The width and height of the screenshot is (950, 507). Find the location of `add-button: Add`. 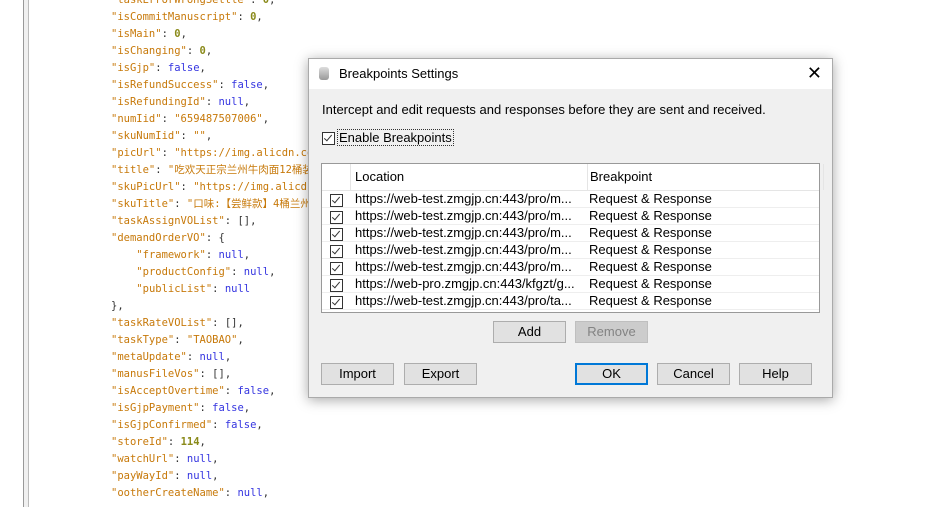

add-button: Add is located at coordinates (529, 332).